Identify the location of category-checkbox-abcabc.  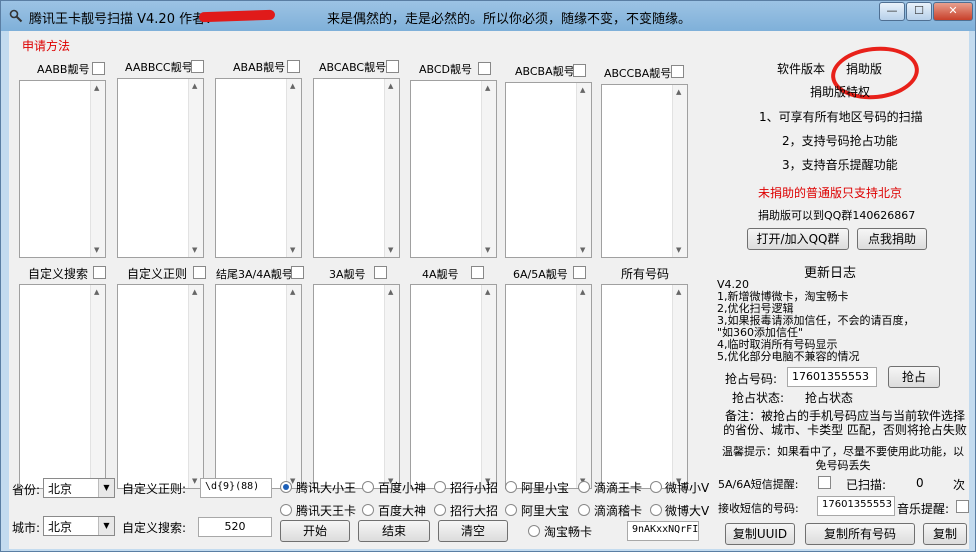
(392, 66).